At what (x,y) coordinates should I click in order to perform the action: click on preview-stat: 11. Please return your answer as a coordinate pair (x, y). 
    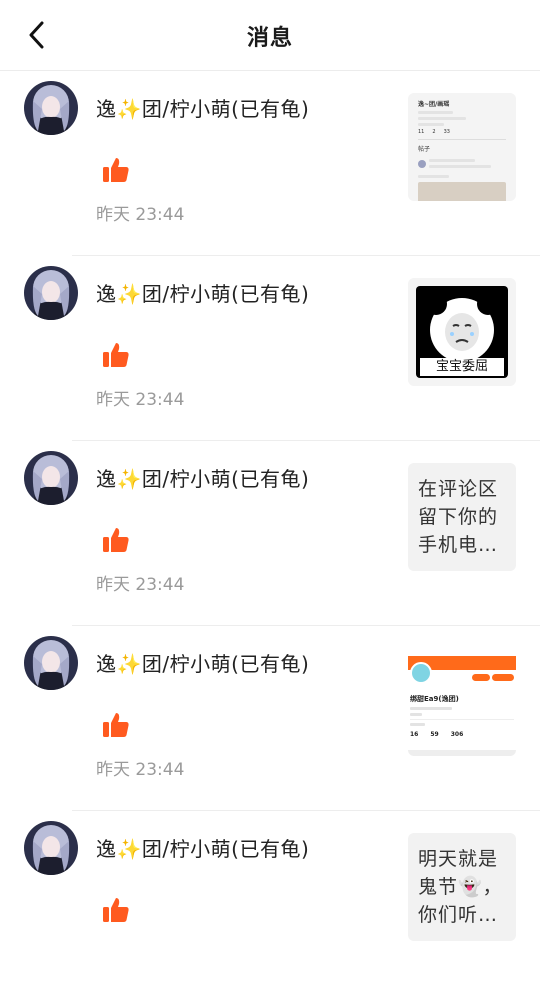
    Looking at the image, I should click on (421, 132).